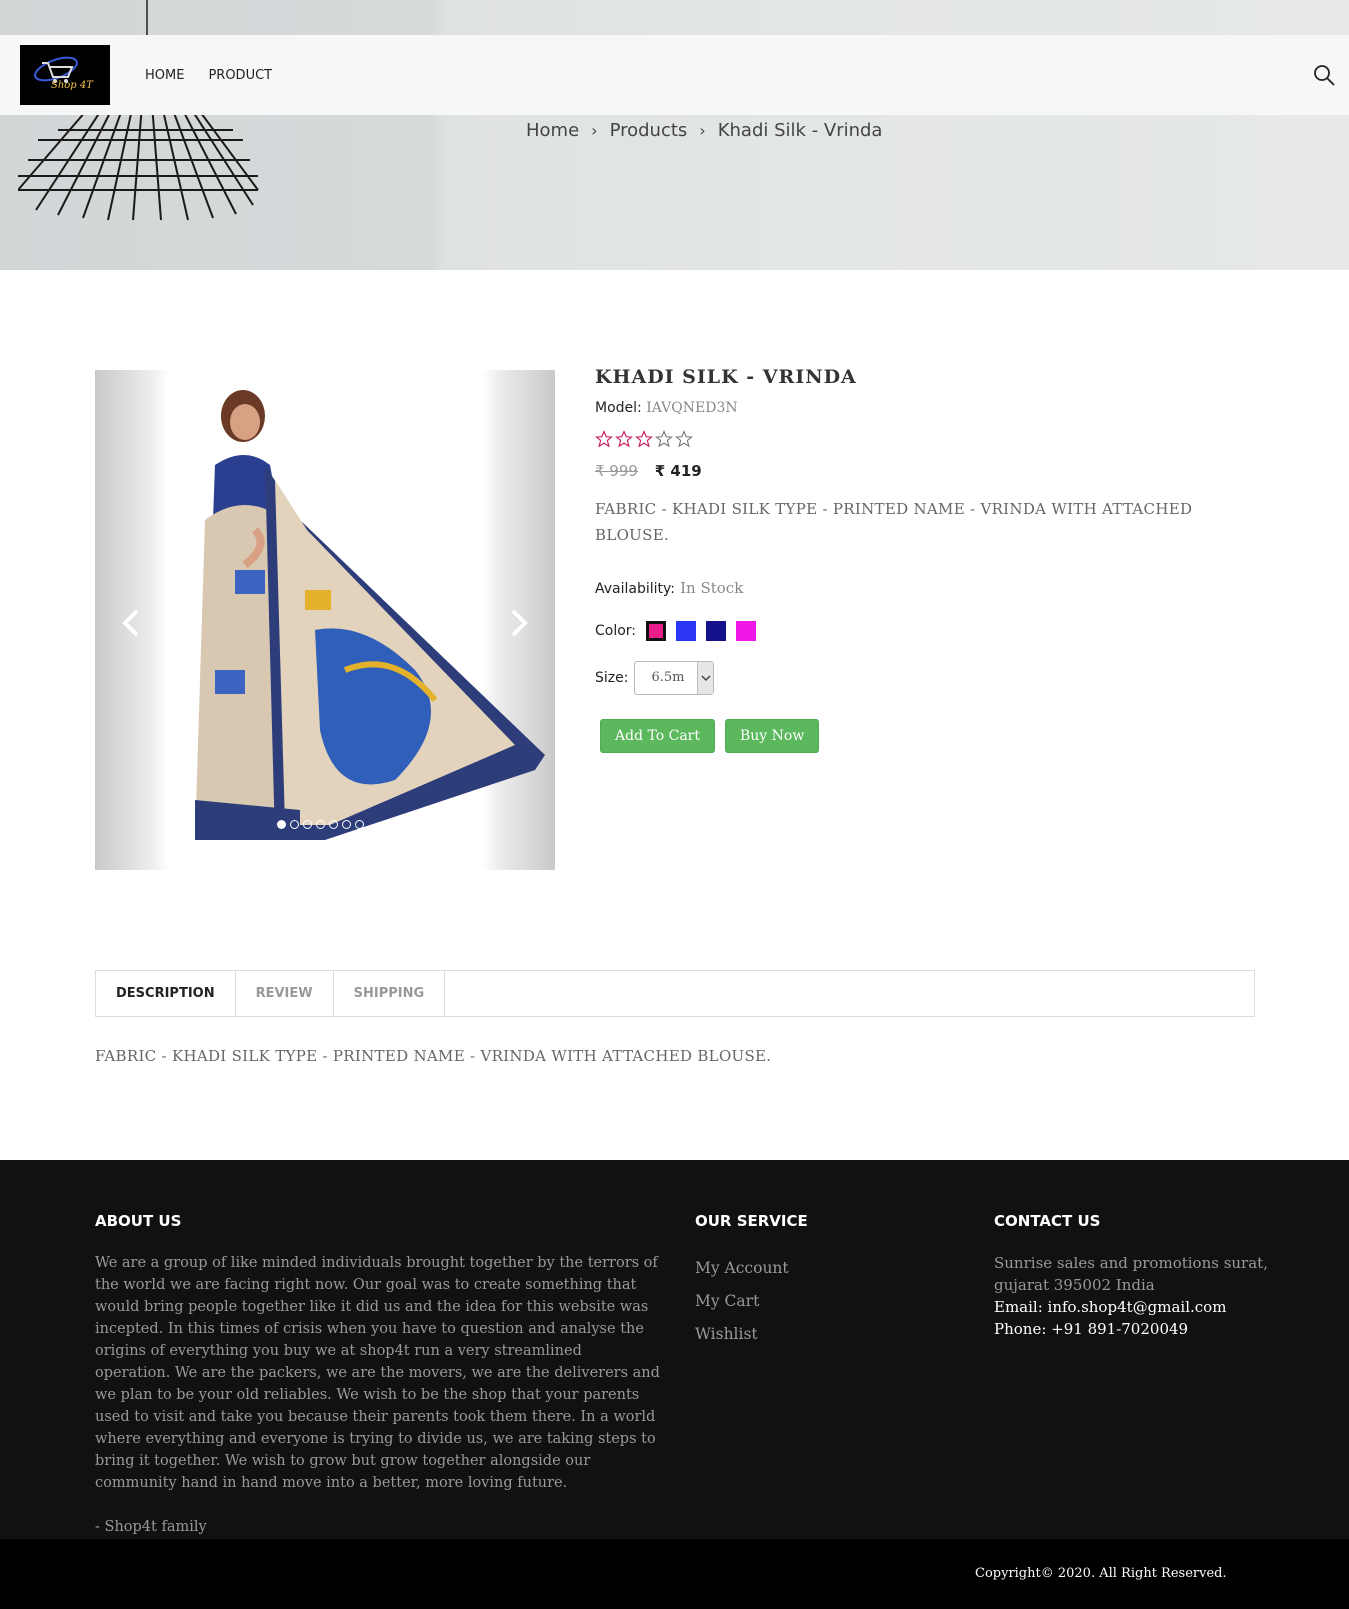 This screenshot has width=1349, height=1609. What do you see at coordinates (751, 1334) in the screenshot?
I see `footer-link-wishlist: Wishlist` at bounding box center [751, 1334].